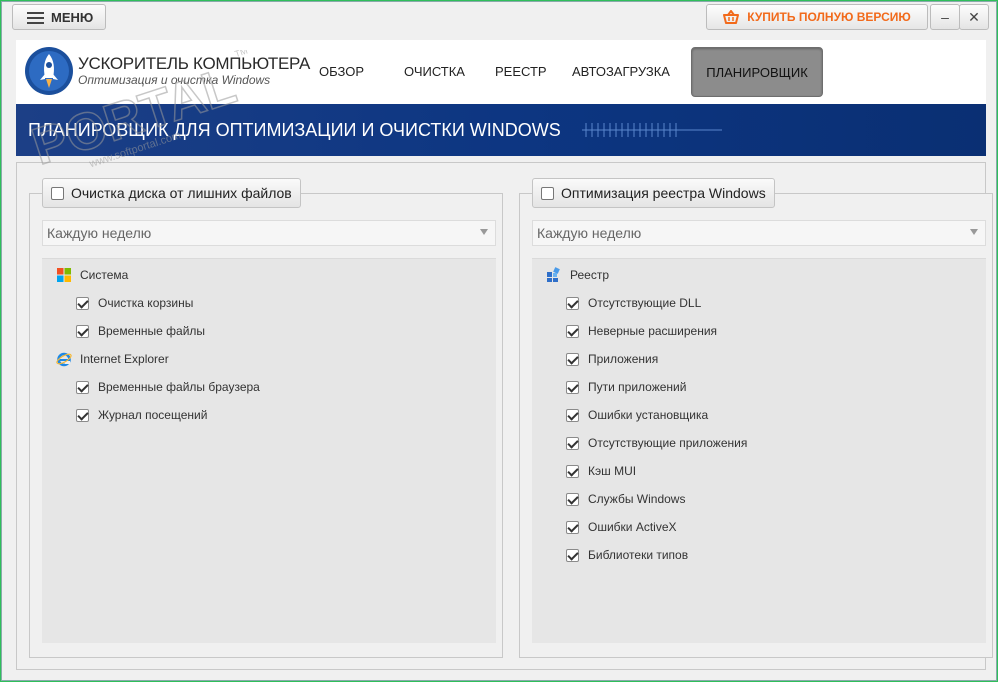 This screenshot has width=998, height=682. What do you see at coordinates (829, 17) in the screenshot?
I see `buy-label: КУПИТЬ ПОЛНУЮ ВЕРСИЮ` at bounding box center [829, 17].